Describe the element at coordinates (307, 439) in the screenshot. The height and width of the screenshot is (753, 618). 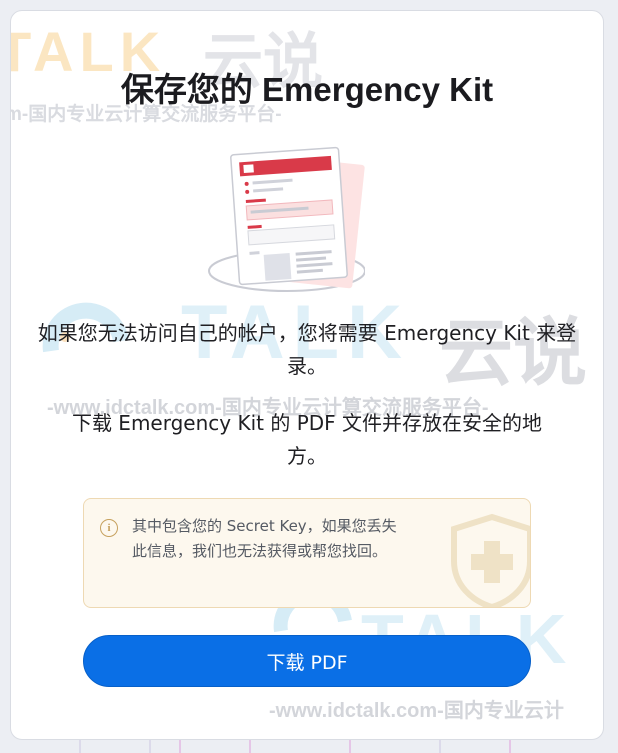
I see `download-instruction-text: 下载 Emergency Kit 的 PDF 文件并存放在安全的地方。` at that location.